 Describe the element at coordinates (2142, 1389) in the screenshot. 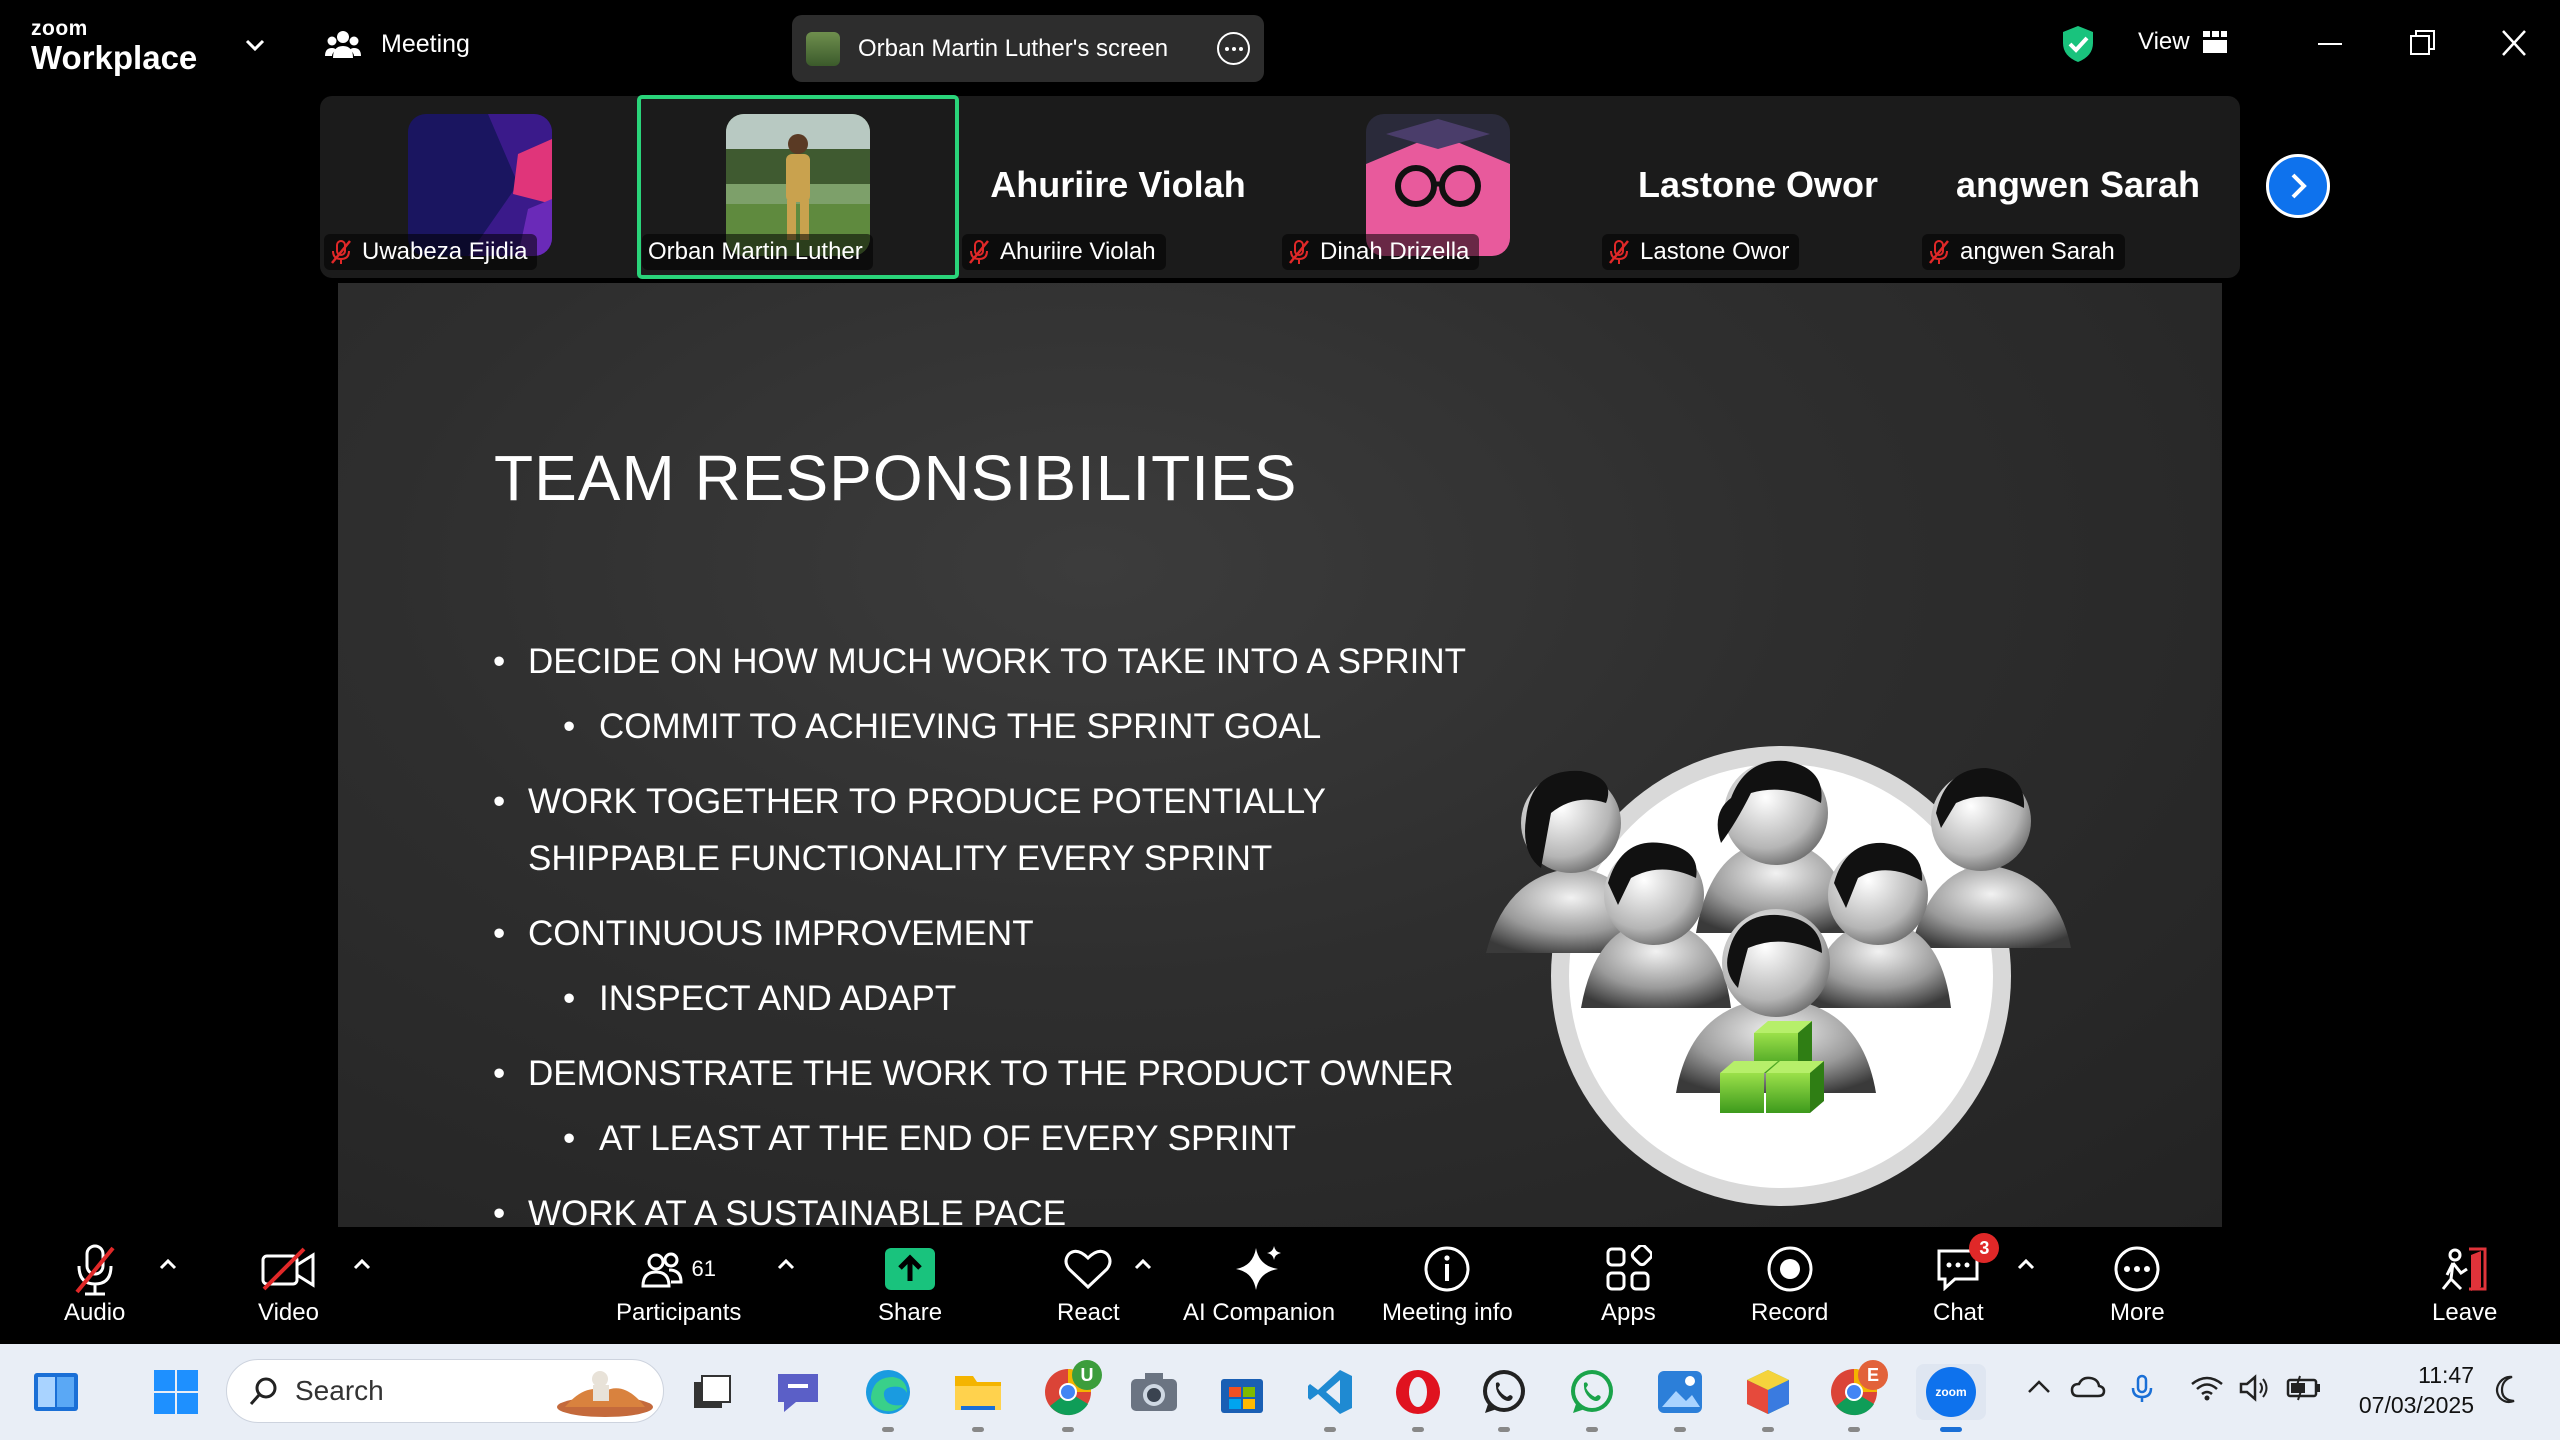

I see `microphone-icon` at that location.